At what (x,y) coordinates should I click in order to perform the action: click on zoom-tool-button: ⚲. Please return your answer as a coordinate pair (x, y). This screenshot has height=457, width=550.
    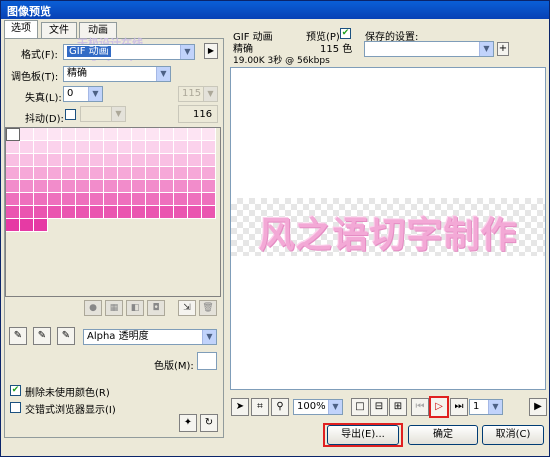
    Looking at the image, I should click on (280, 407).